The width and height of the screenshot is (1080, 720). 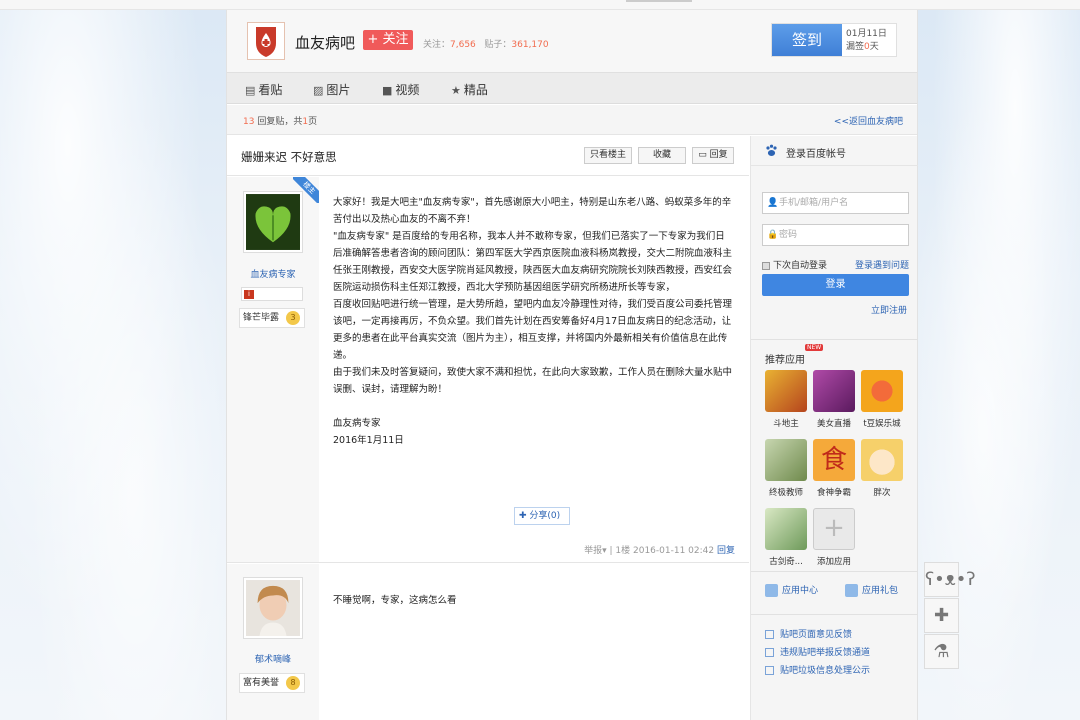 I want to click on app-food-god: 食食神争霸, so click(x=834, y=468).